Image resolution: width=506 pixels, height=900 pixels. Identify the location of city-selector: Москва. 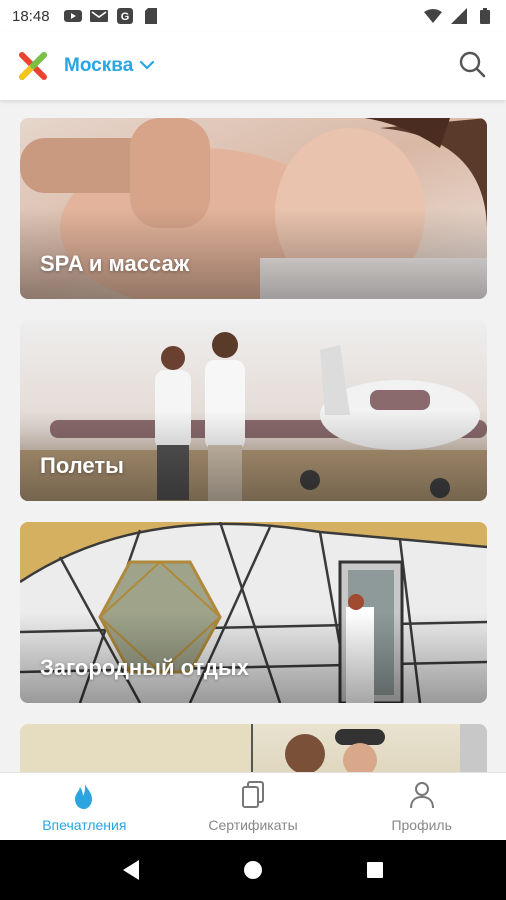
(109, 66).